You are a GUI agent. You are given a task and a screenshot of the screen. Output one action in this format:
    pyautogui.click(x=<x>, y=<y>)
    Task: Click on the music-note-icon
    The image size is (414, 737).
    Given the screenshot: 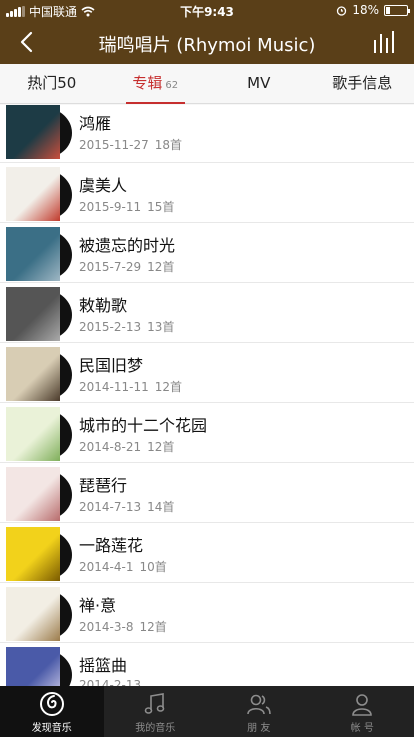 What is the action you would take?
    pyautogui.click(x=154, y=703)
    